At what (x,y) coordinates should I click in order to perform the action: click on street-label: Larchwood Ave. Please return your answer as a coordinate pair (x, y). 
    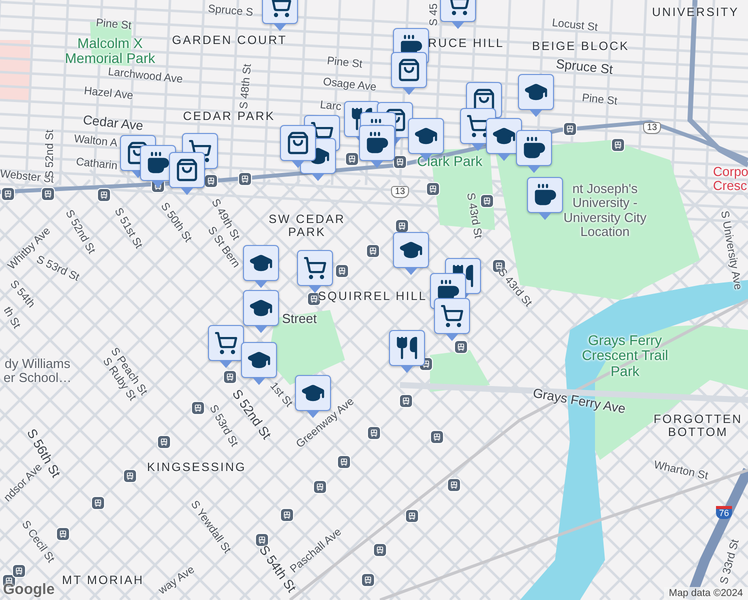
    Looking at the image, I should click on (145, 76).